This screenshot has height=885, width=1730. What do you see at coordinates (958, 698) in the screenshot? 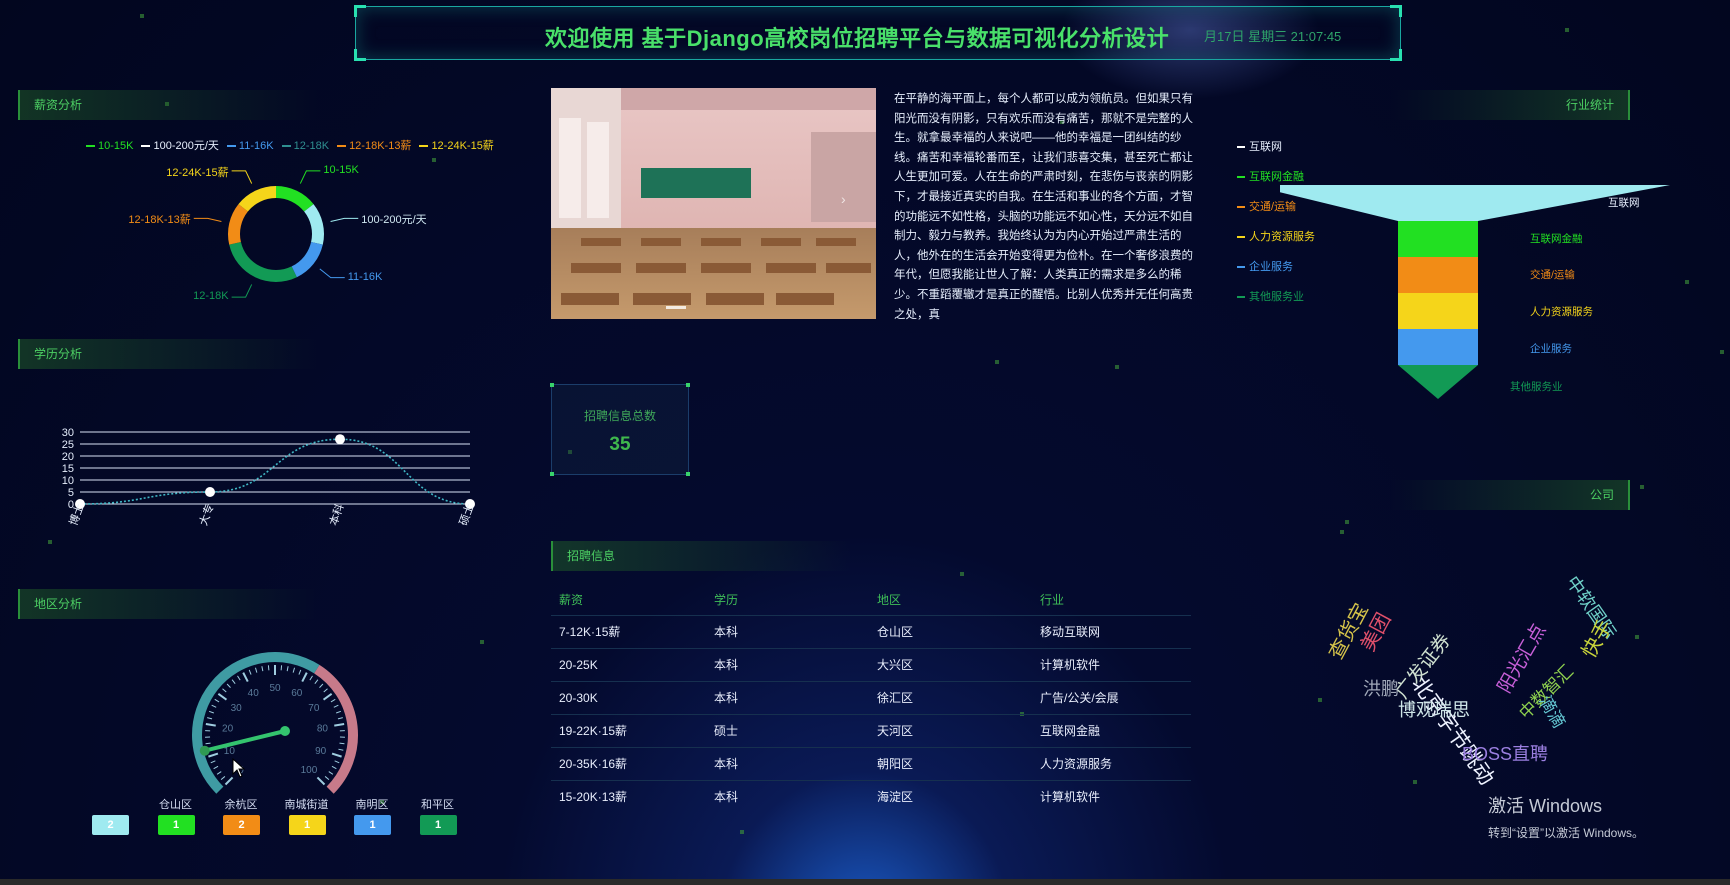
I see `table-cell: 徐汇区` at bounding box center [958, 698].